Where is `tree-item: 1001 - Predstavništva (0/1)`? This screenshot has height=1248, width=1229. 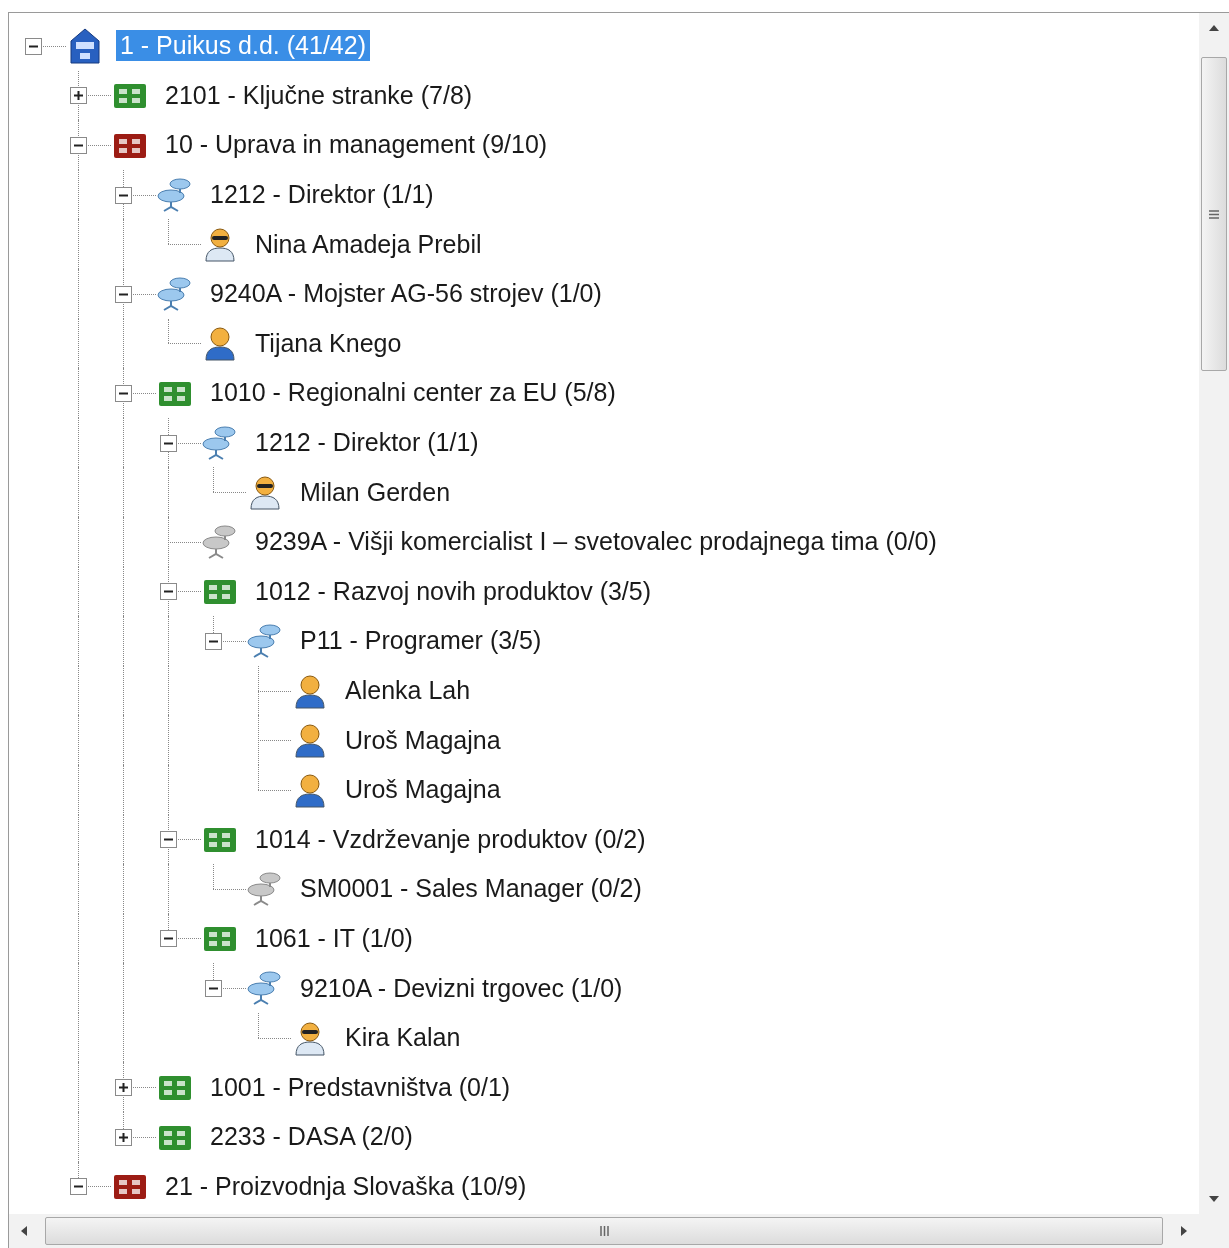 tree-item: 1001 - Predstavništva (0/1) is located at coordinates (360, 1087).